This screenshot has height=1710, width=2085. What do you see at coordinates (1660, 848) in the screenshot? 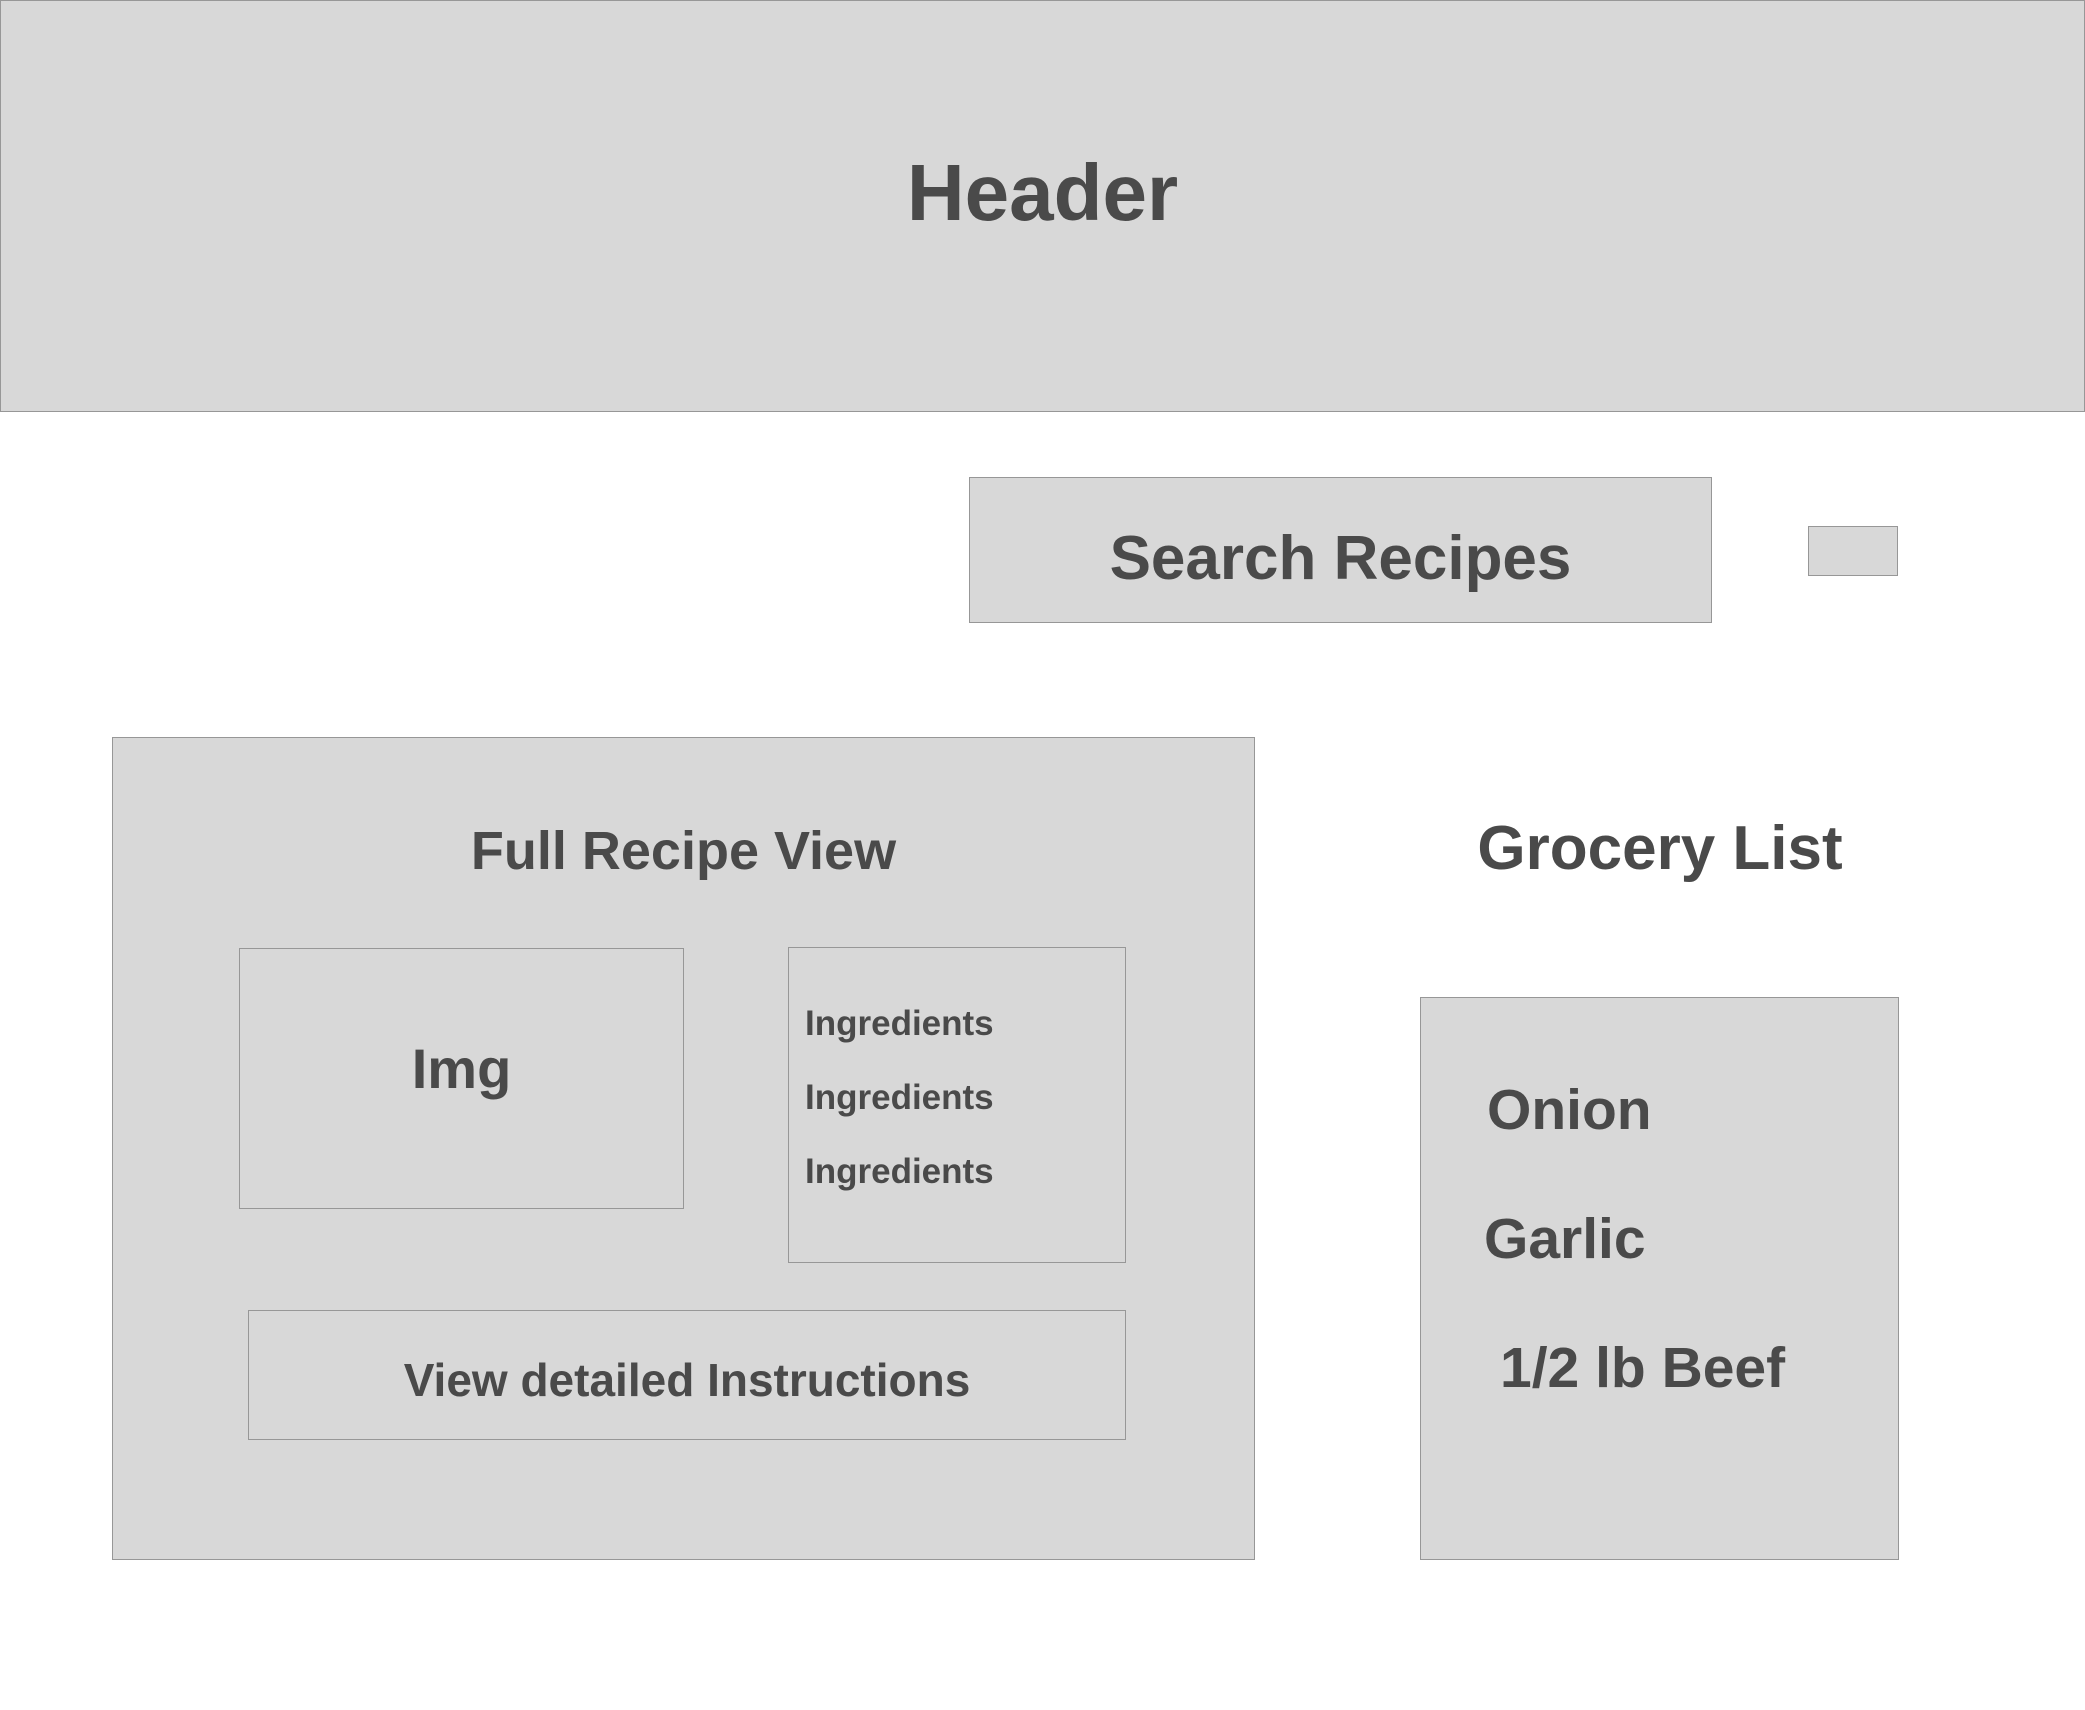
I see `grocery-list-title: Grocery List` at bounding box center [1660, 848].